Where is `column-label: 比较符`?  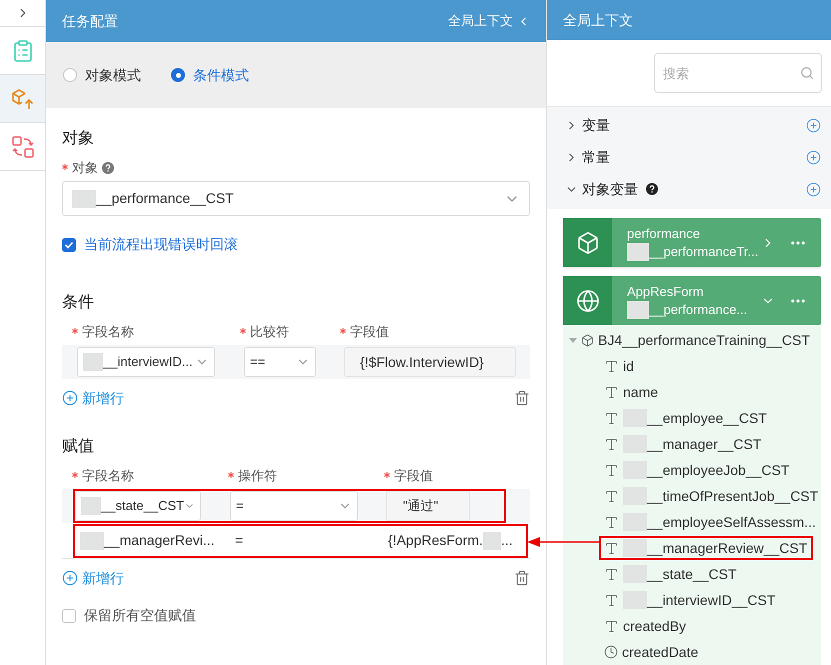
column-label: 比较符 is located at coordinates (290, 332).